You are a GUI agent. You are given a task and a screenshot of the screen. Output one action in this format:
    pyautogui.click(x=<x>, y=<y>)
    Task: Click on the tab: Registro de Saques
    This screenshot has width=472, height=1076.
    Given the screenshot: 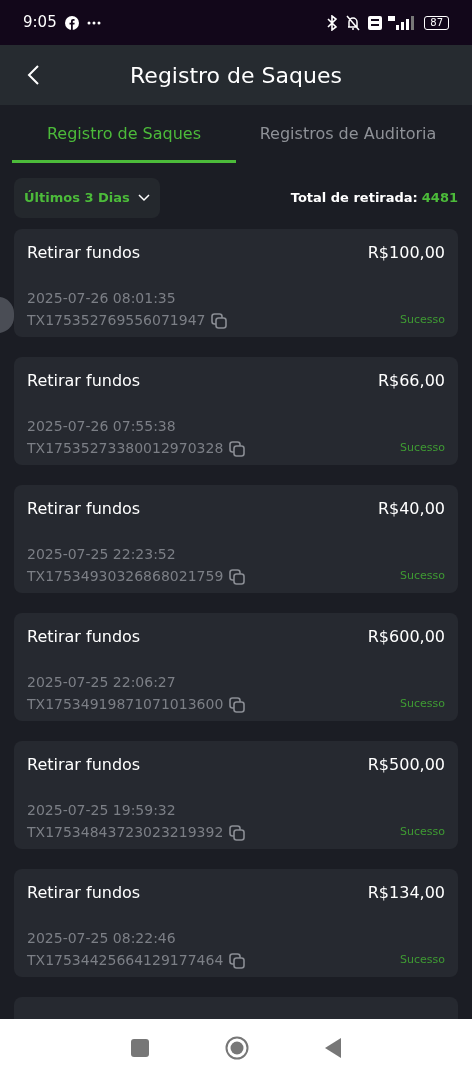 What is the action you would take?
    pyautogui.click(x=124, y=134)
    